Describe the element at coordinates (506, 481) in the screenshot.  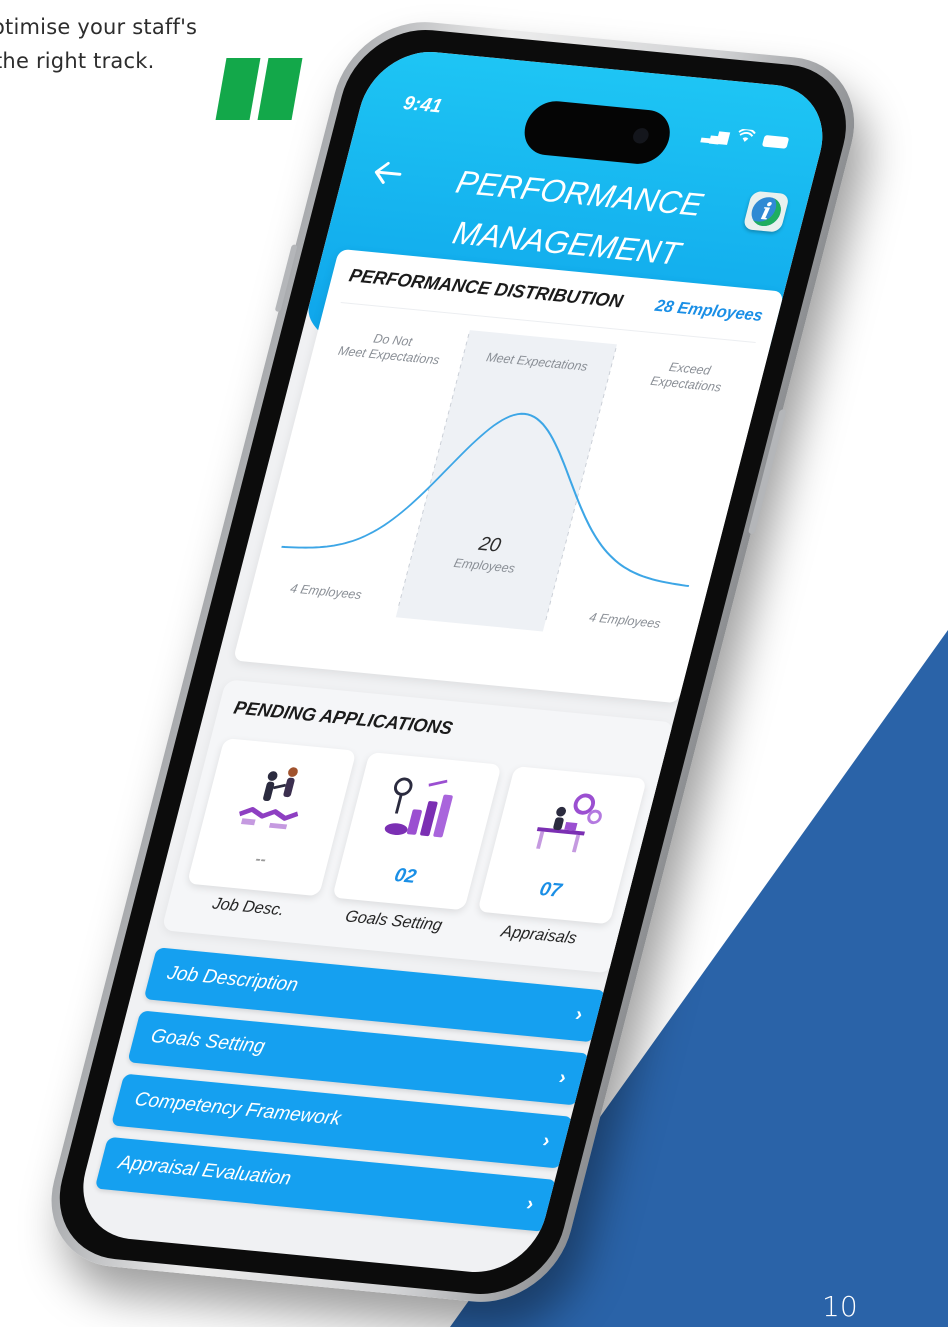
I see `meet-expectations-zone` at that location.